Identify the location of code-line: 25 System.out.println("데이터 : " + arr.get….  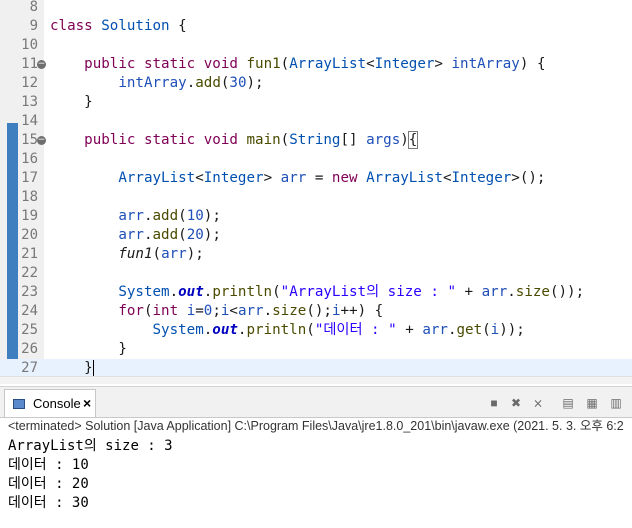
(316, 330).